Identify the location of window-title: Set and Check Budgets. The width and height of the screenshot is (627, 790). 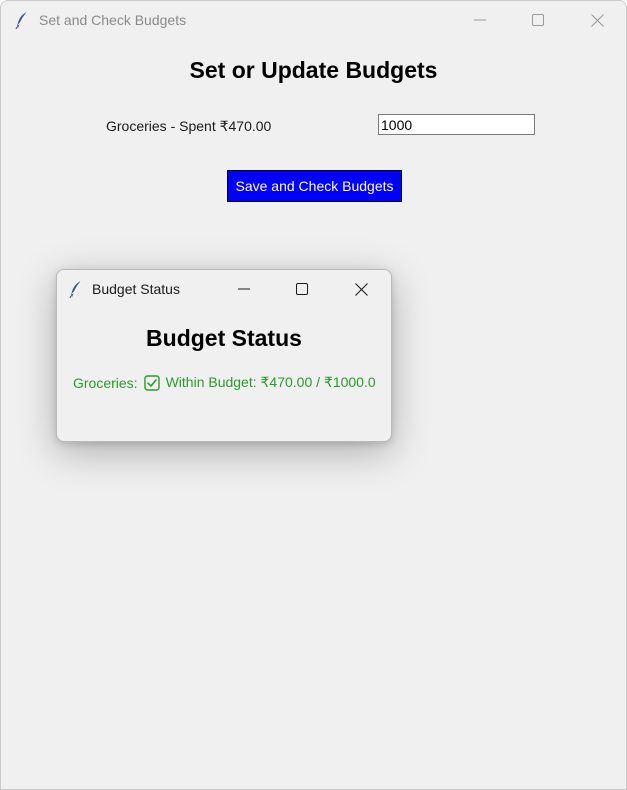
(113, 20).